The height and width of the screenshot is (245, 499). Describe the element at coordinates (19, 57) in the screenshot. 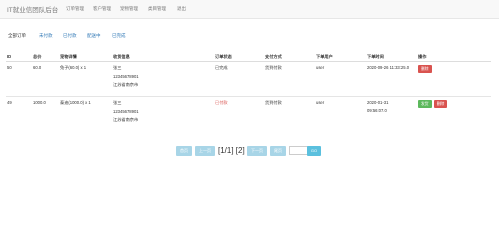

I see `col-id: ID` at that location.